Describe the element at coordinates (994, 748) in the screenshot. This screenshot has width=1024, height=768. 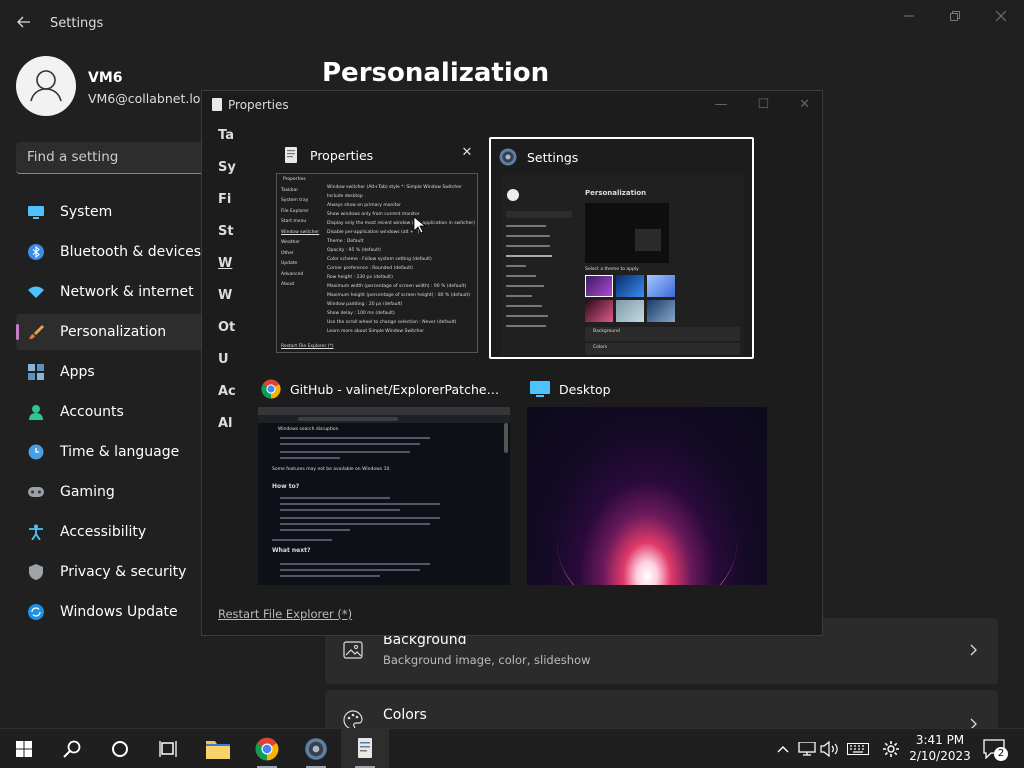
I see `notification-center-button: 2` at that location.